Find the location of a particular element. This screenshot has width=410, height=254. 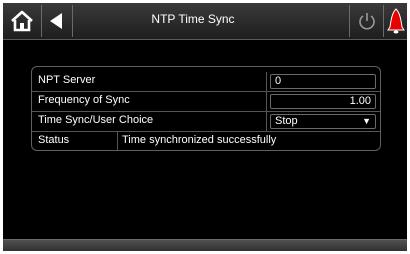

chevron-down-icon: ▼ is located at coordinates (366, 121).